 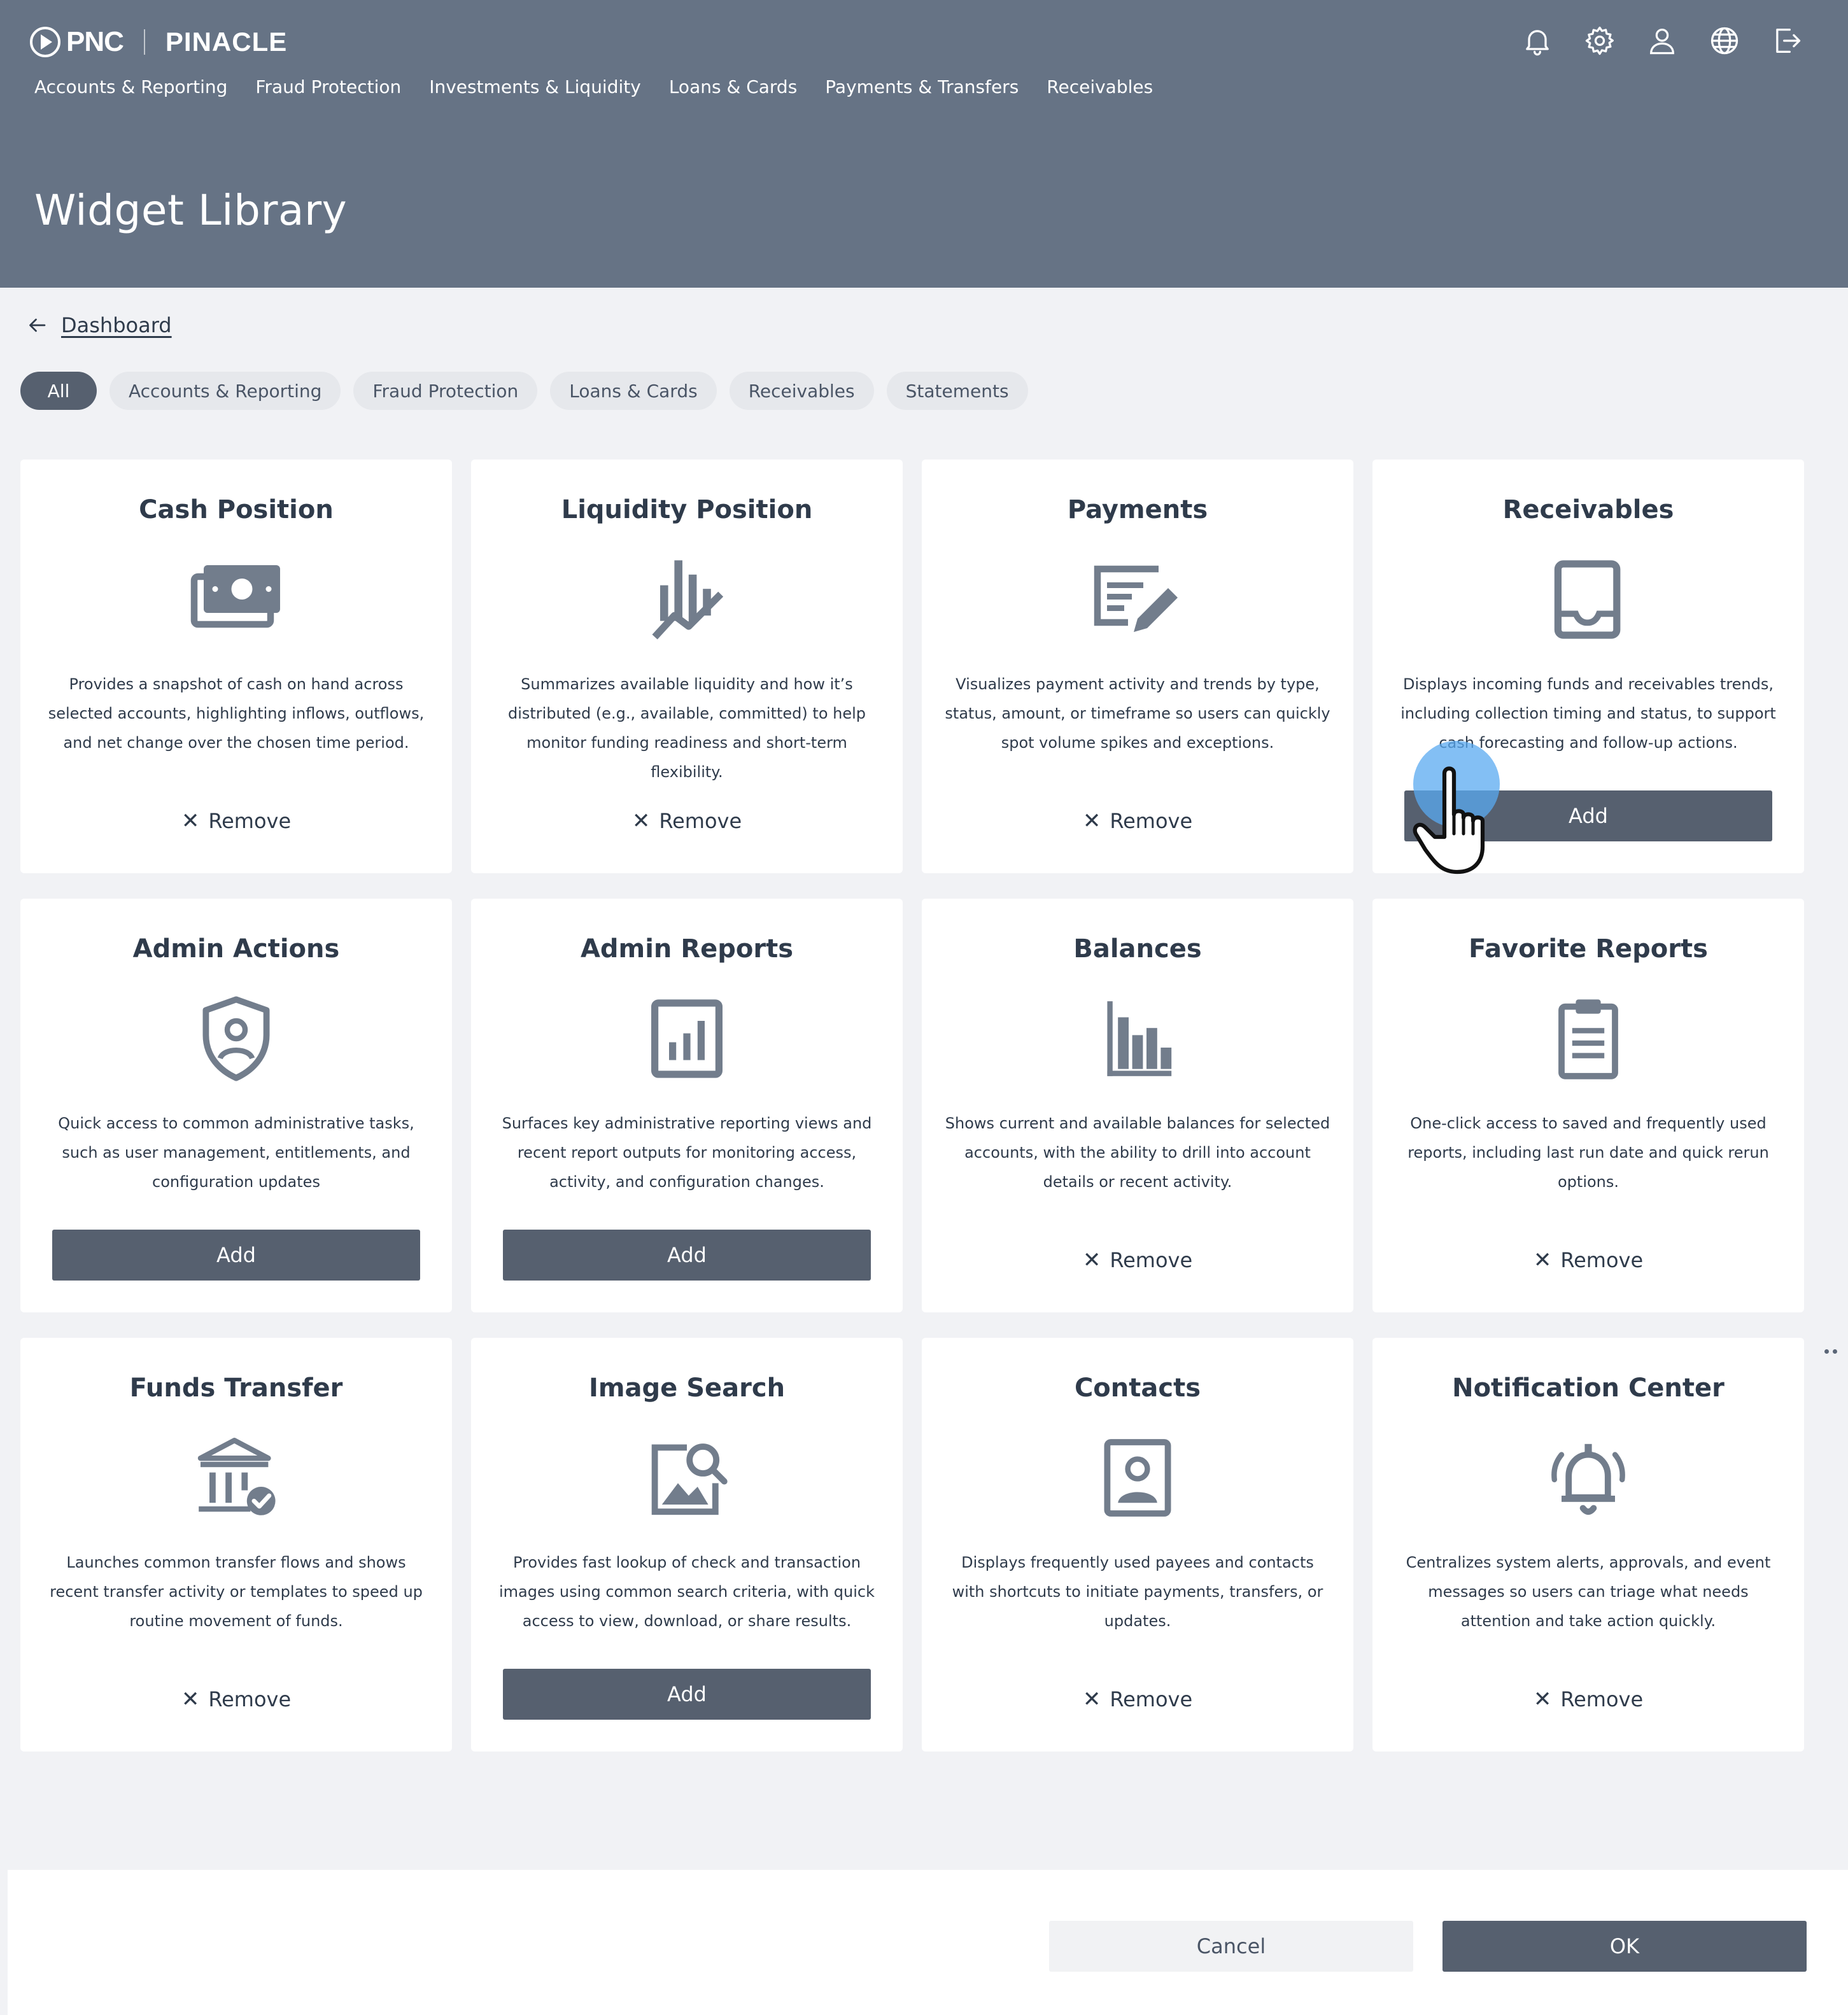 I want to click on bank-check-icon, so click(x=236, y=1476).